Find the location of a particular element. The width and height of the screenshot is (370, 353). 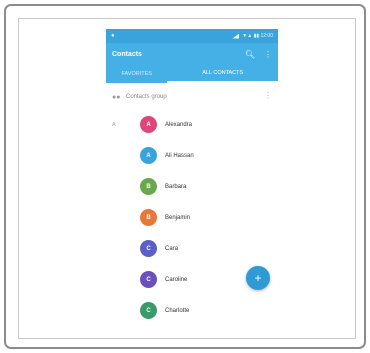

search-icon: 🔍︎ is located at coordinates (250, 54).